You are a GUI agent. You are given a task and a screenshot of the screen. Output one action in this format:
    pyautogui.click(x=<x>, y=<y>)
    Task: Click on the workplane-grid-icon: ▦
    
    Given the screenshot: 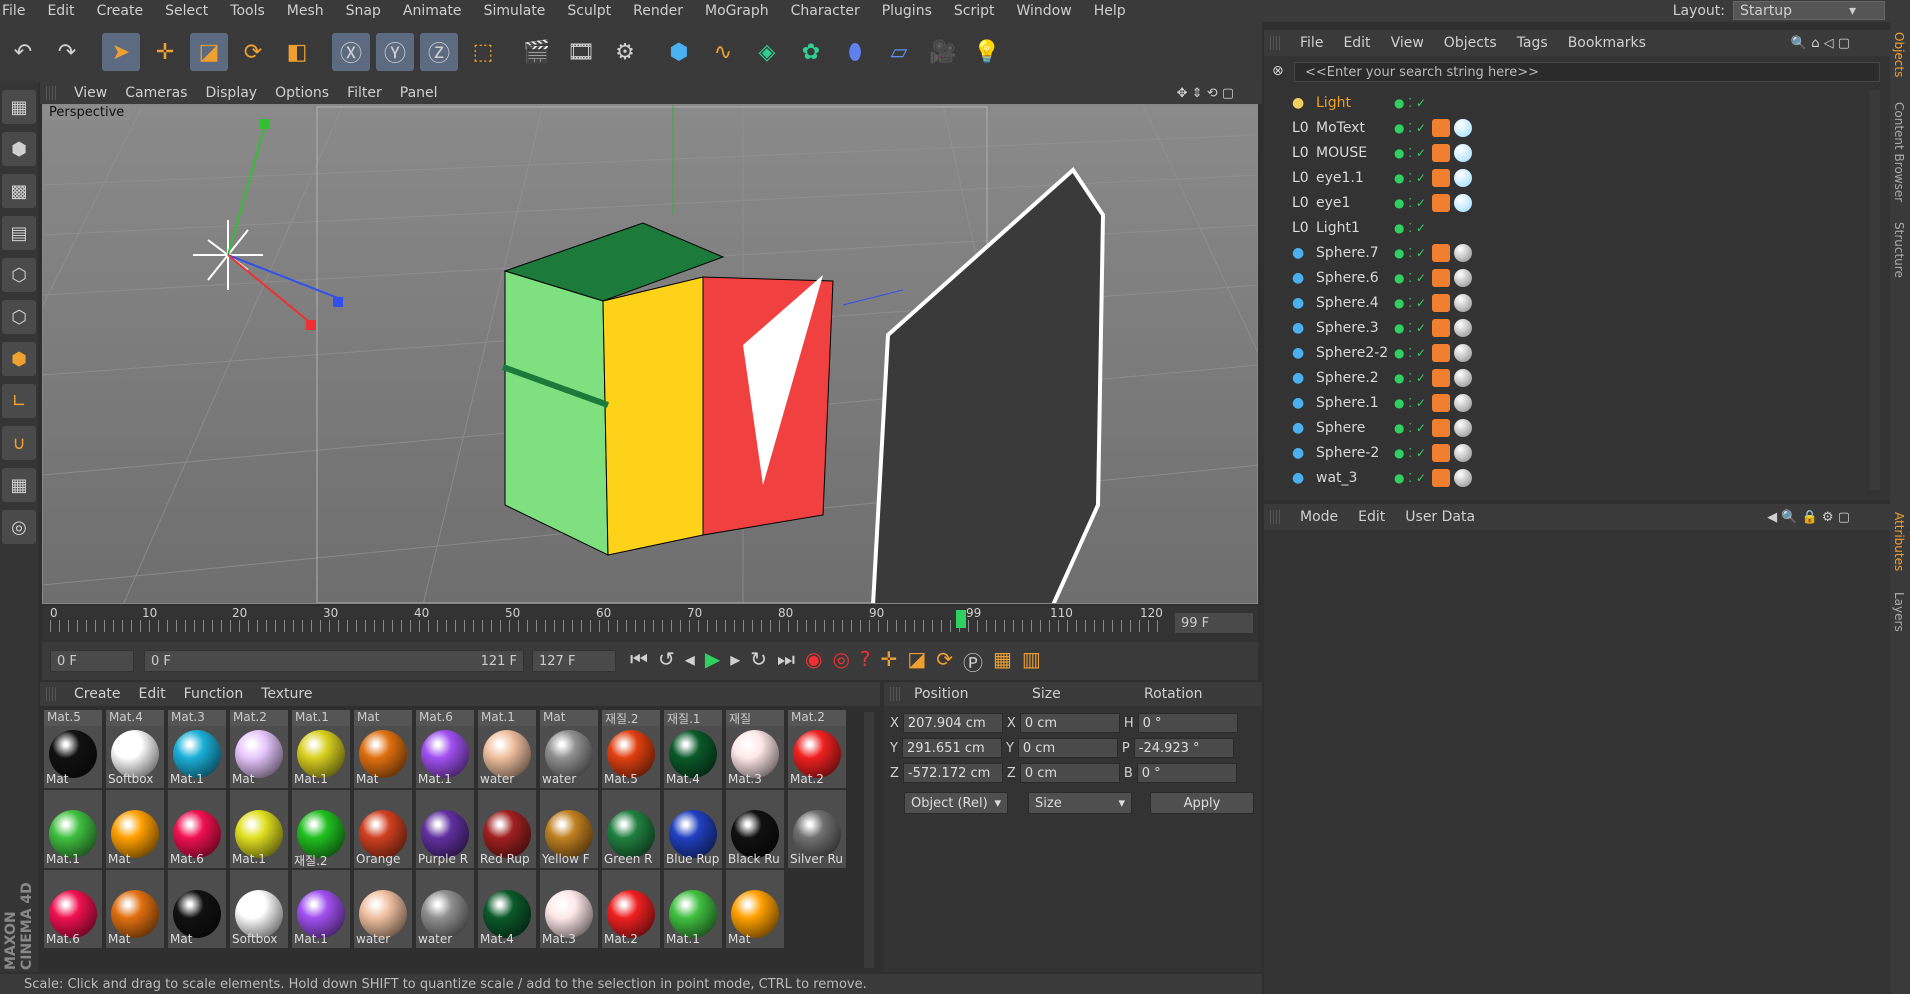 What is the action you would take?
    pyautogui.click(x=19, y=485)
    